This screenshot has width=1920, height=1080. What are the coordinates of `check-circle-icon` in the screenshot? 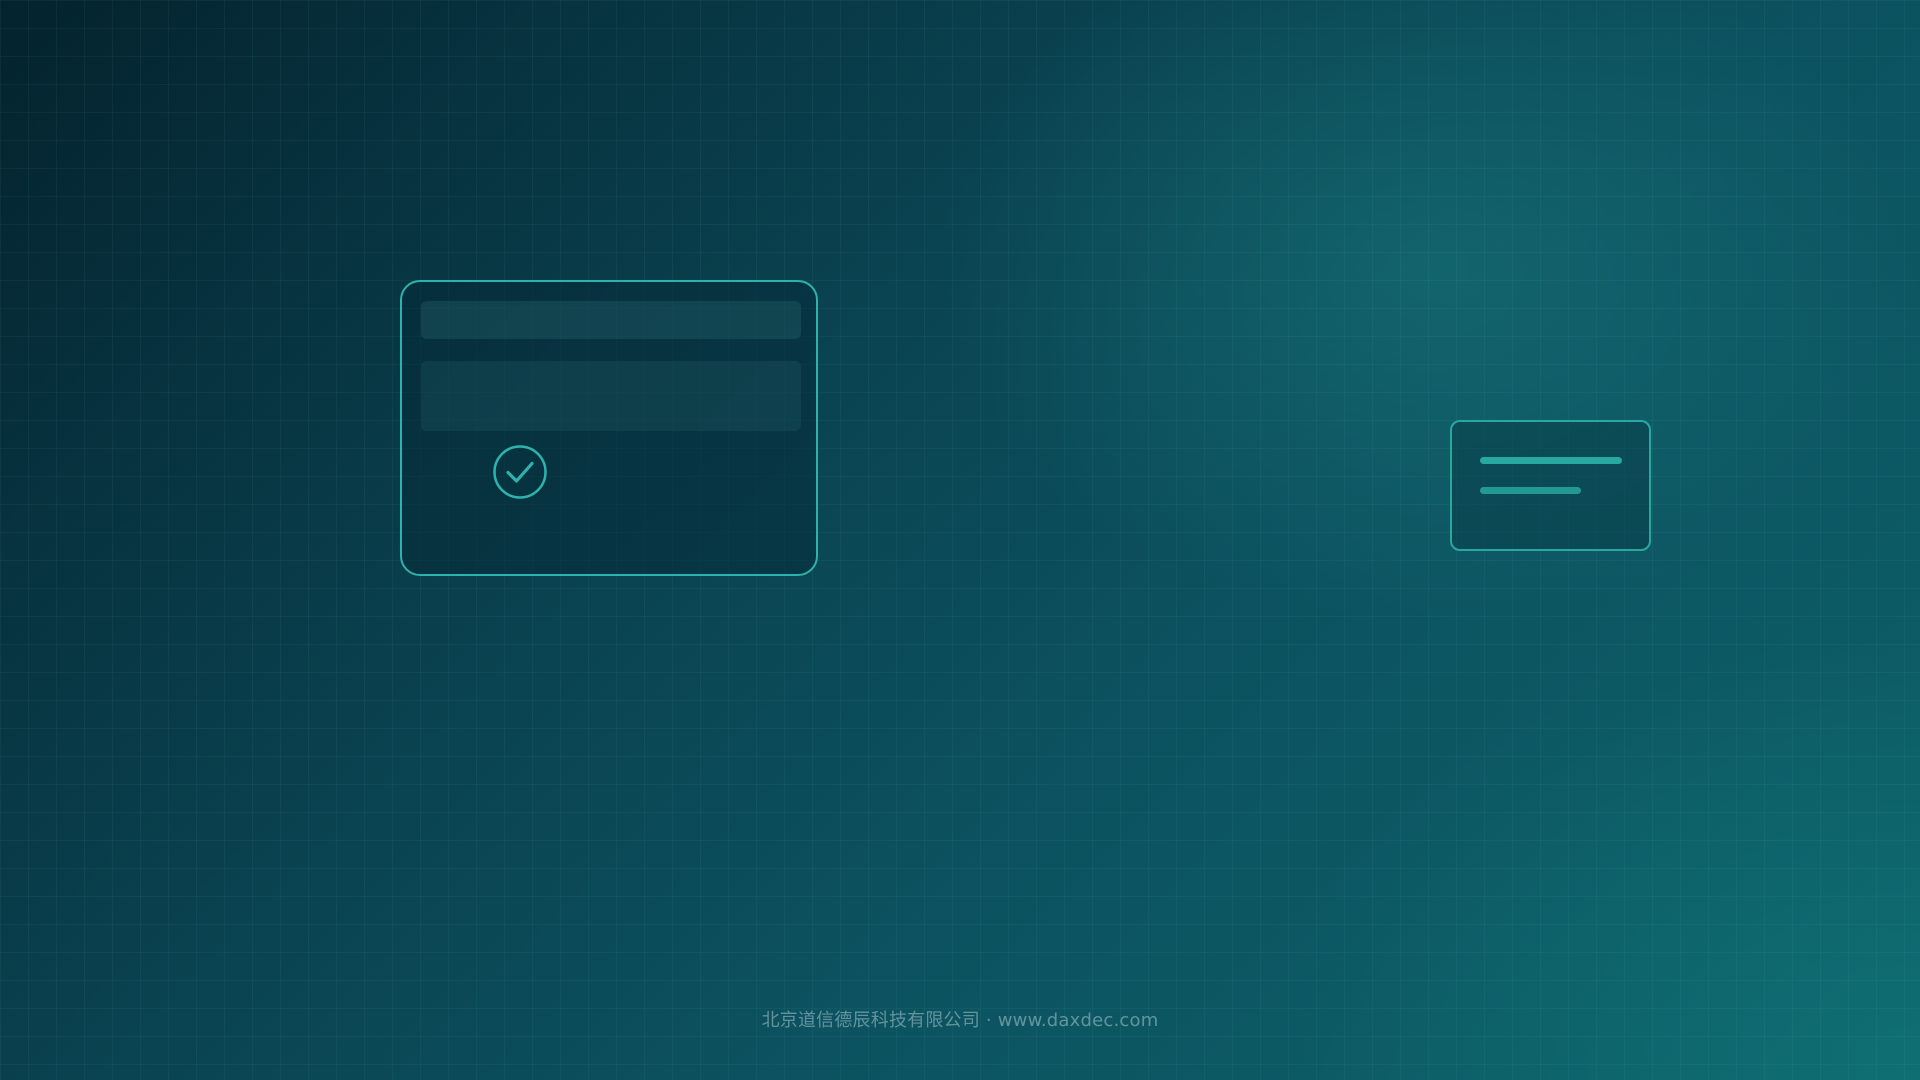 It's located at (520, 472).